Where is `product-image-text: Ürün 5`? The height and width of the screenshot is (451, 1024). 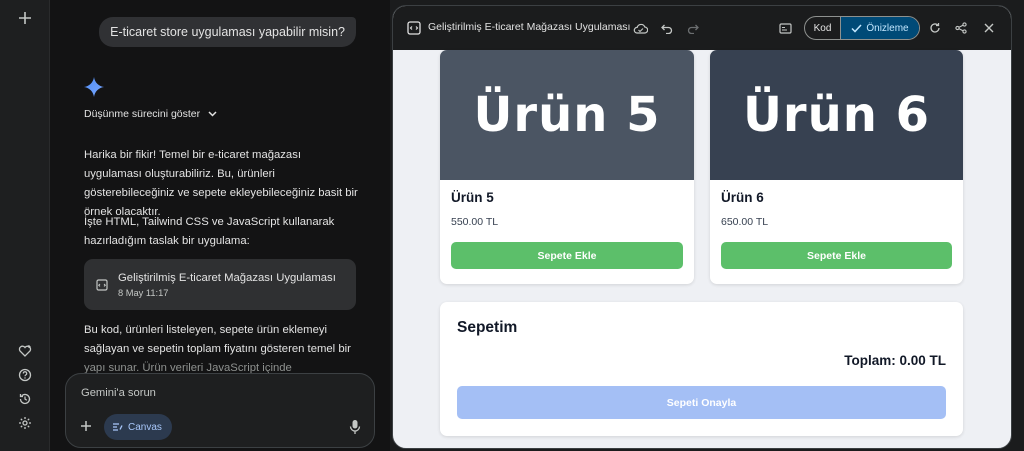
product-image-text: Ürün 5 is located at coordinates (567, 115).